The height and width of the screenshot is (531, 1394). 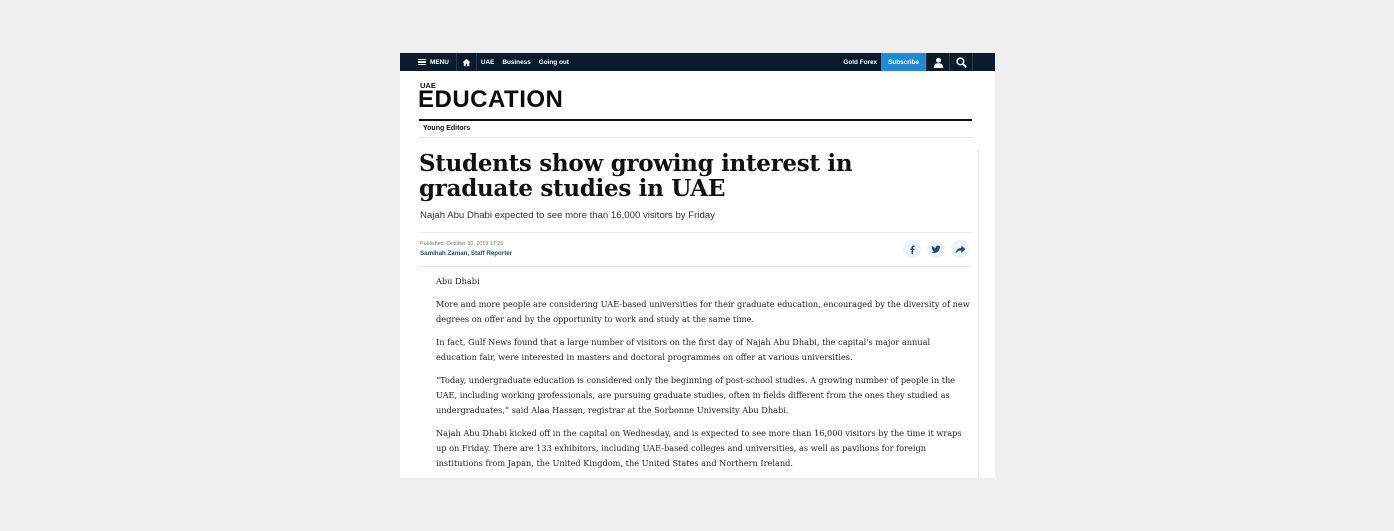 I want to click on search-button, so click(x=960, y=62).